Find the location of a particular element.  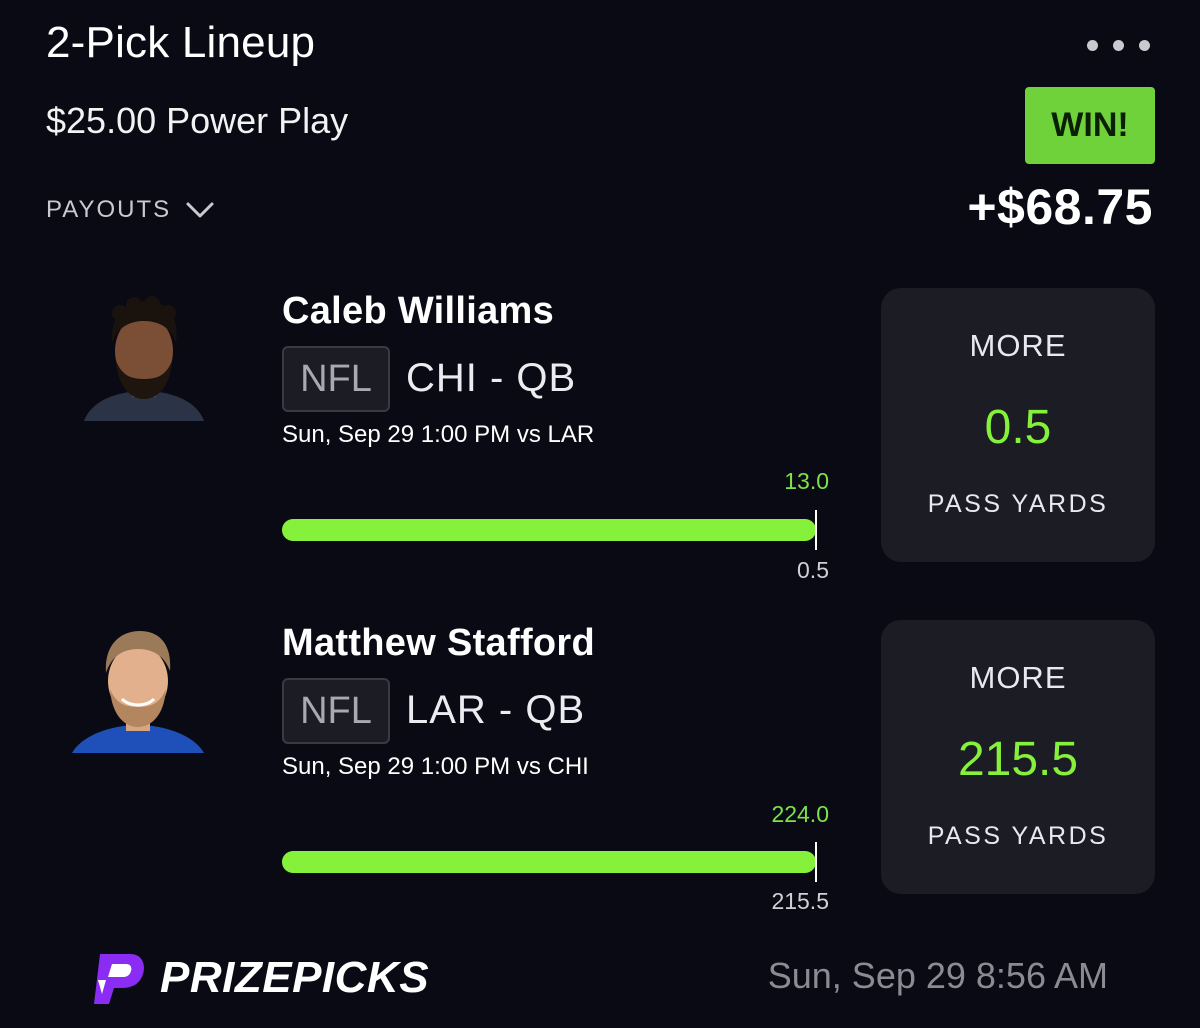

player-name: Matthew Stafford is located at coordinates (439, 643).